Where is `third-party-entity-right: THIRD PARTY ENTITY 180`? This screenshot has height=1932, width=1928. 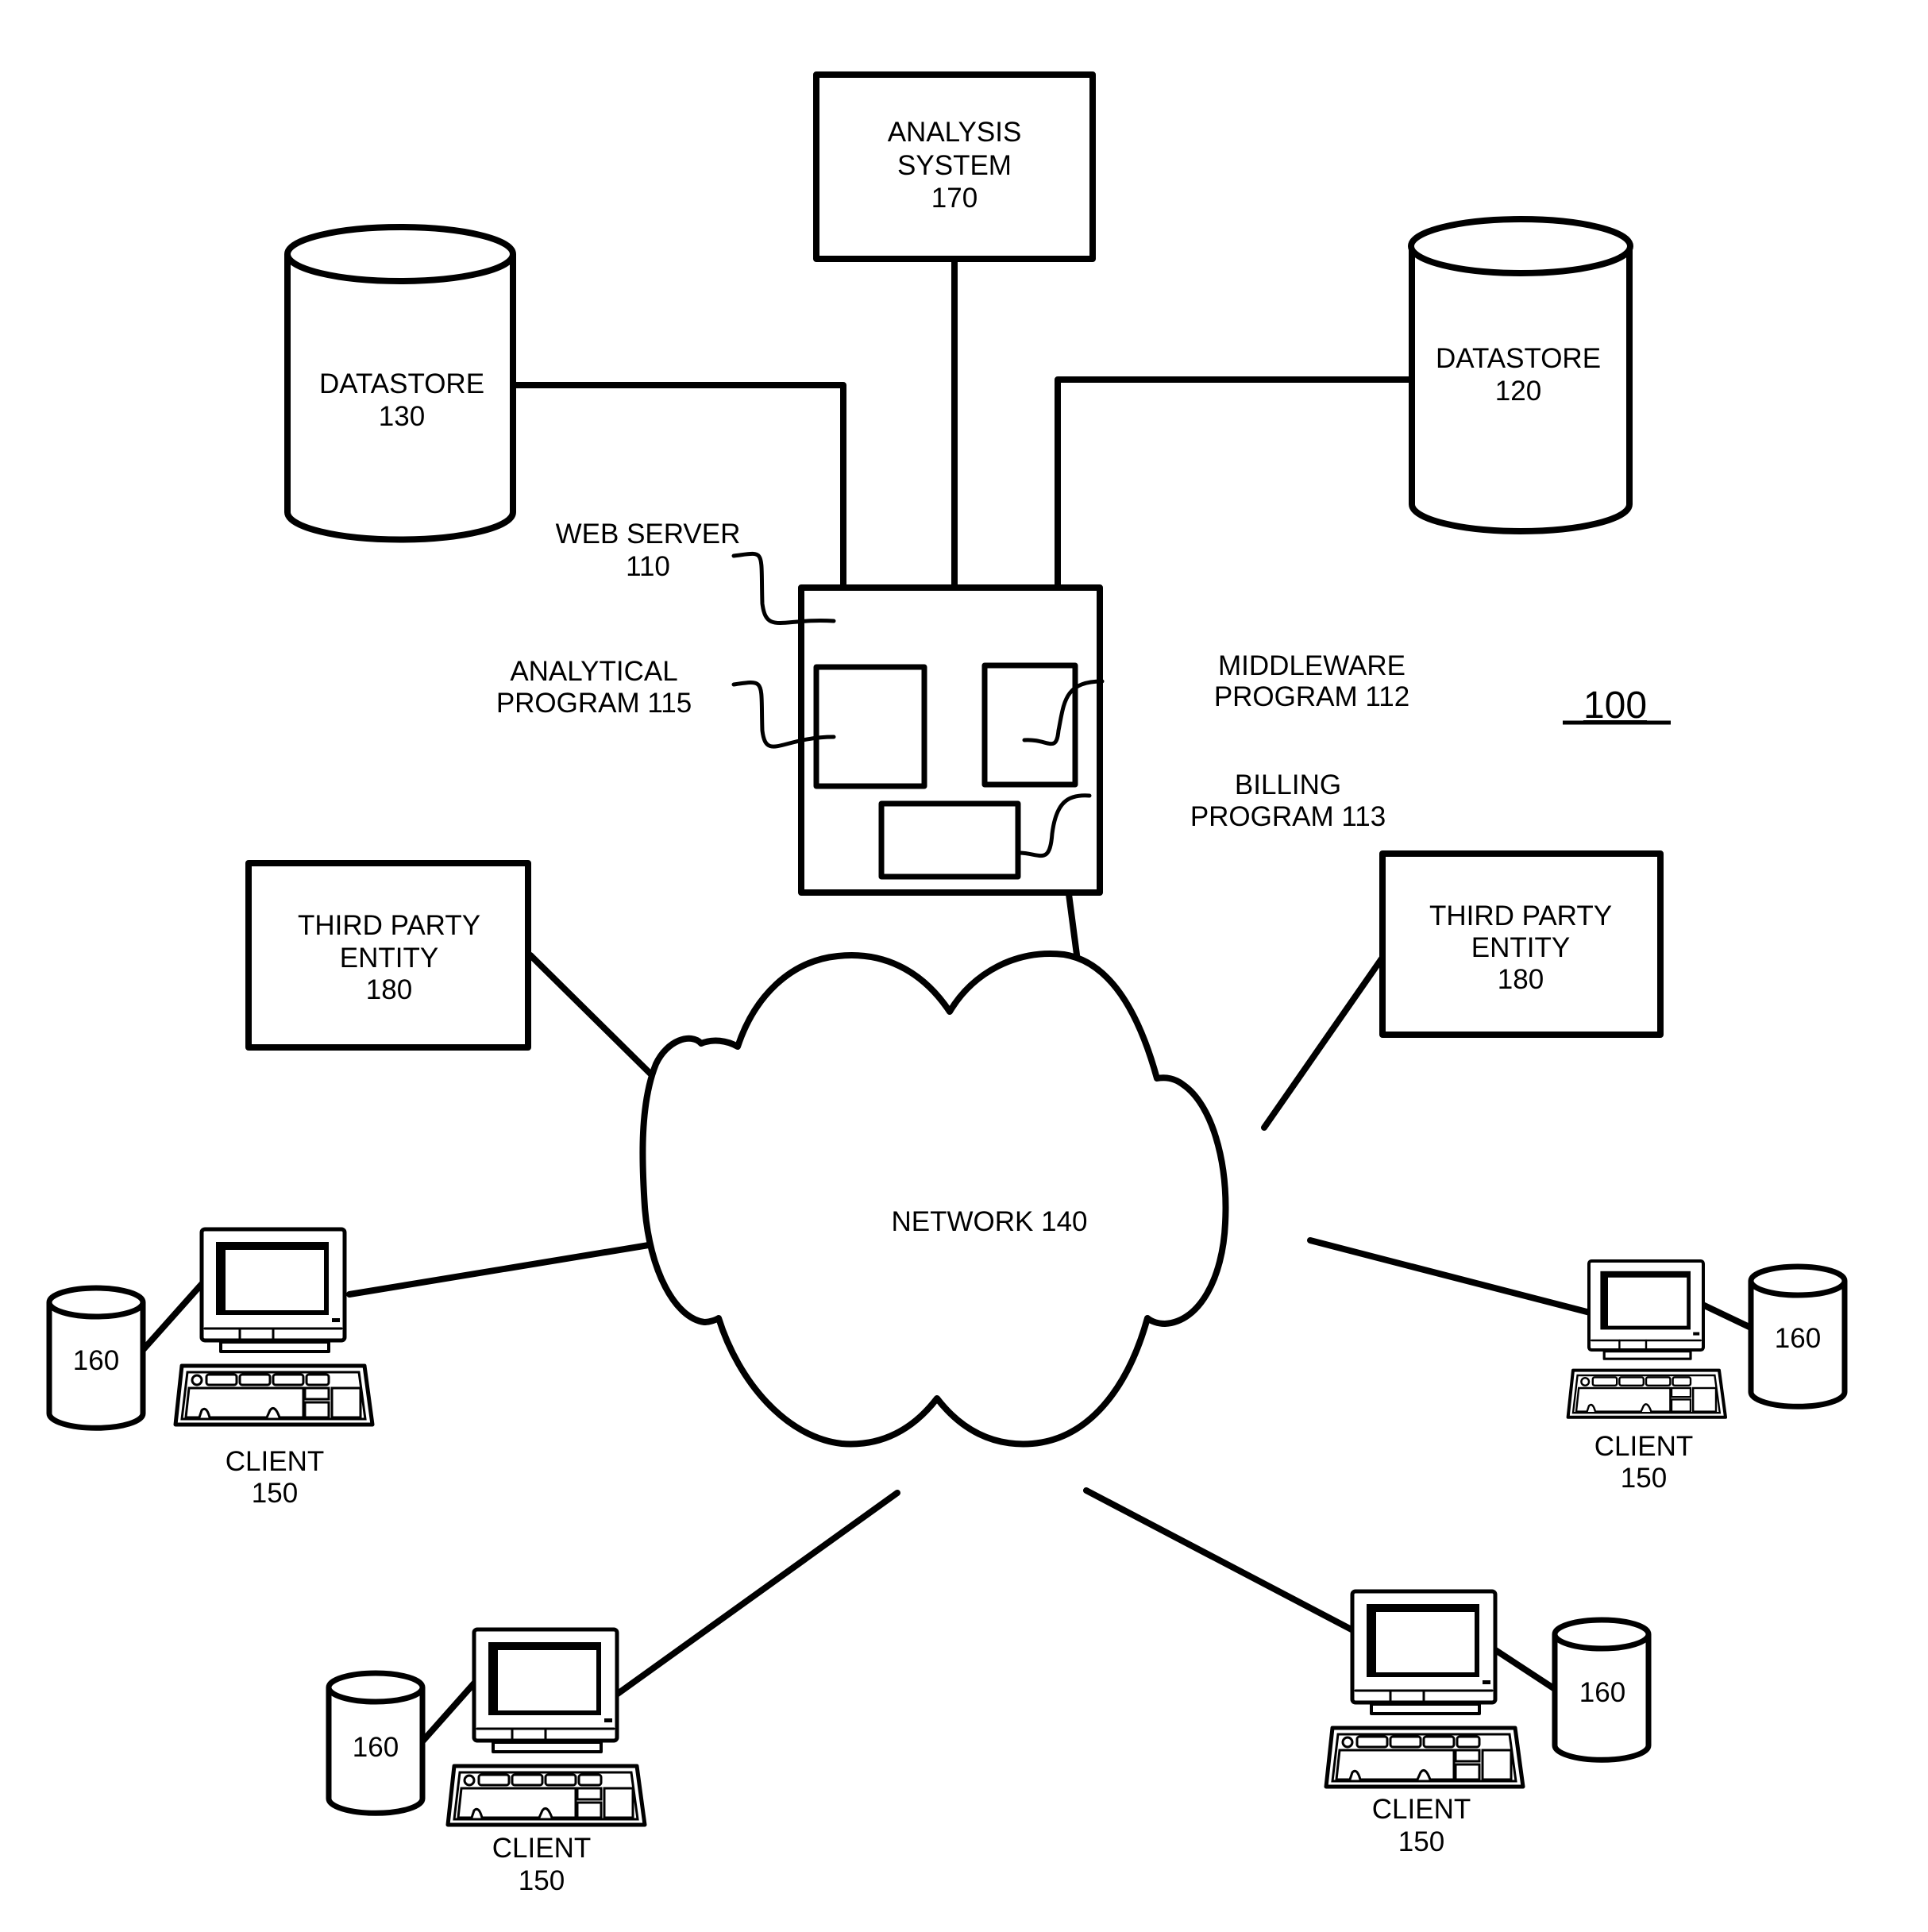
third-party-entity-right: THIRD PARTY ENTITY 180 is located at coordinates (1521, 944).